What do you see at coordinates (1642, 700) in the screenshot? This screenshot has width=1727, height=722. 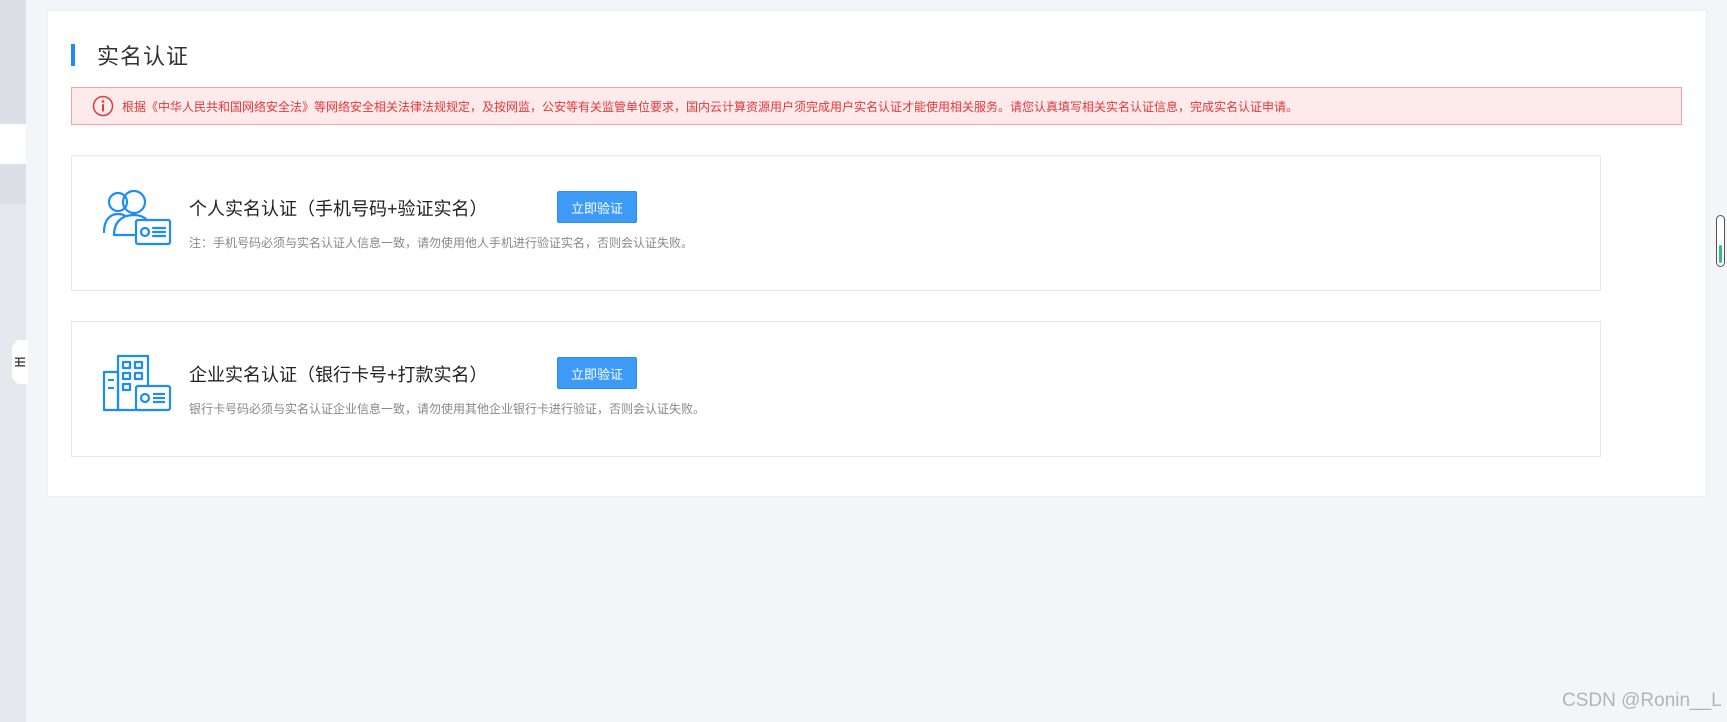 I see `watermark: CSDN @Ronin__L` at bounding box center [1642, 700].